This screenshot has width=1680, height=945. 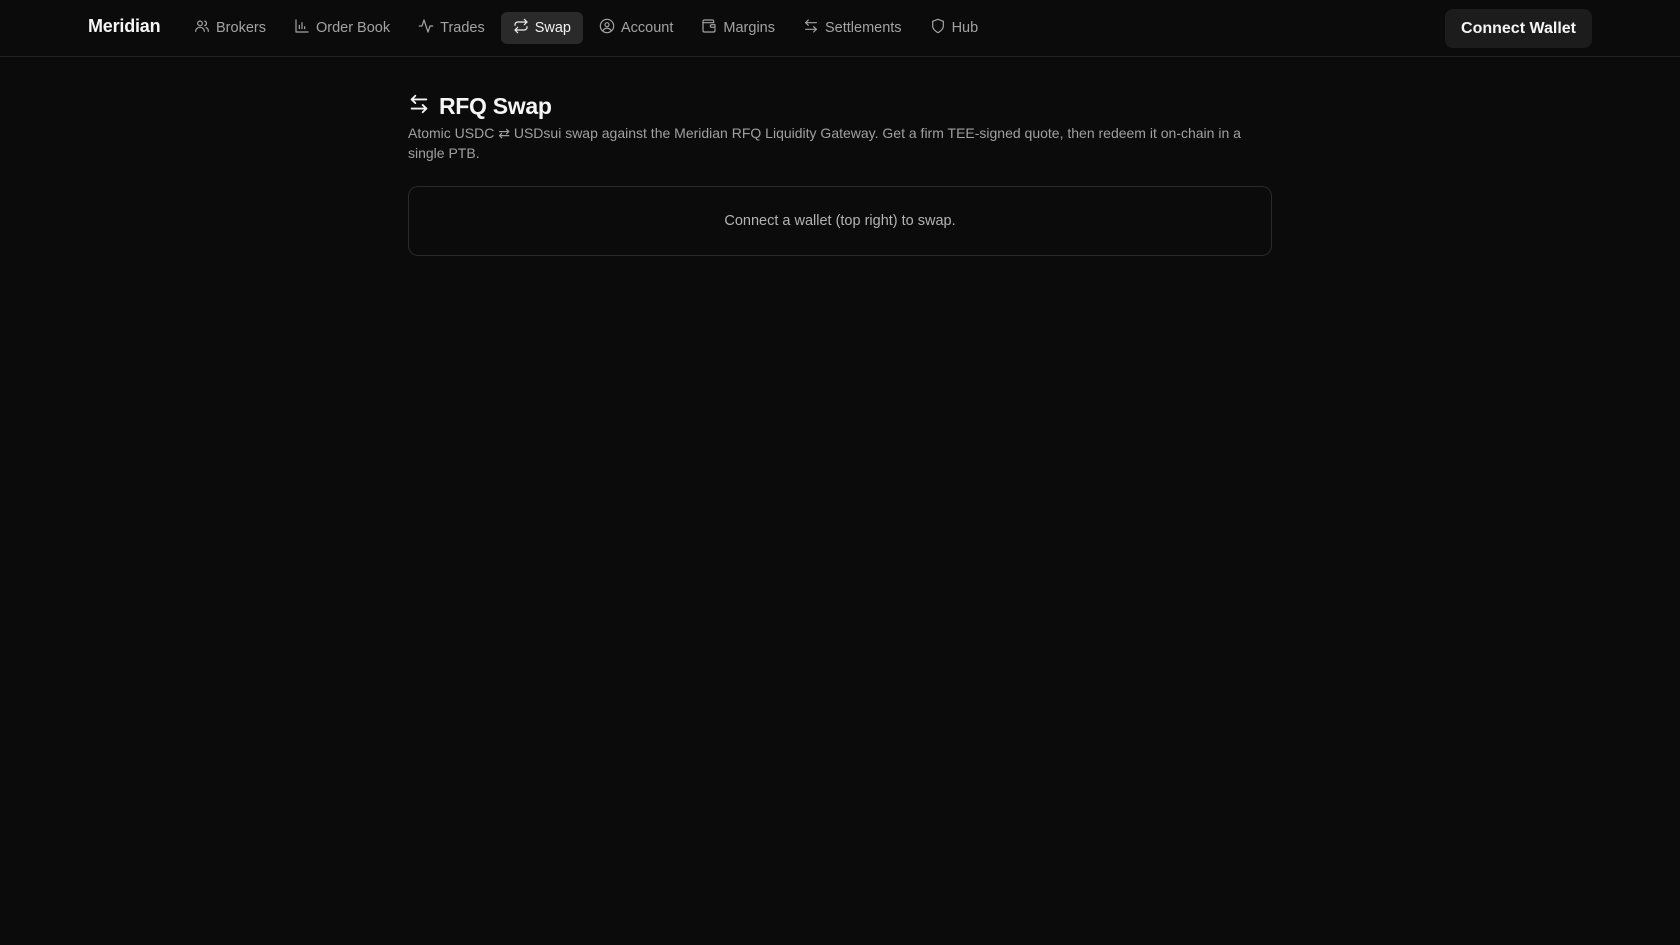 I want to click on activity-icon, so click(x=426, y=28).